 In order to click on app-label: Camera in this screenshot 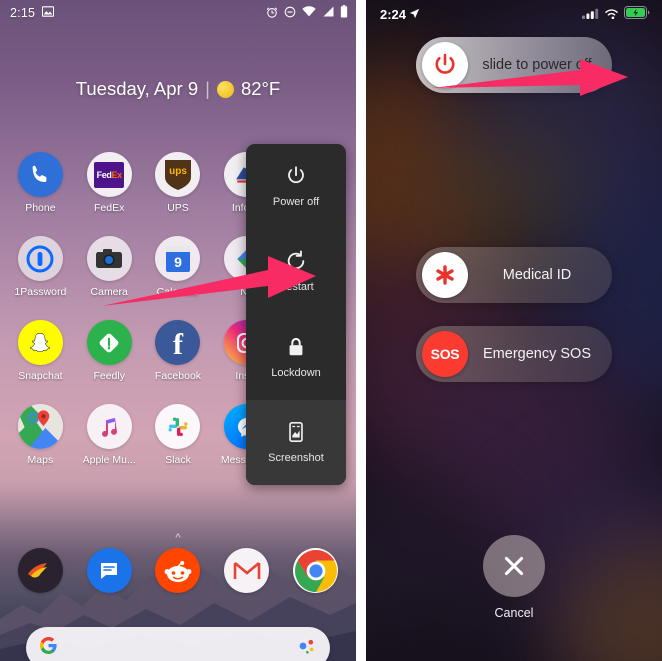, I will do `click(109, 292)`.